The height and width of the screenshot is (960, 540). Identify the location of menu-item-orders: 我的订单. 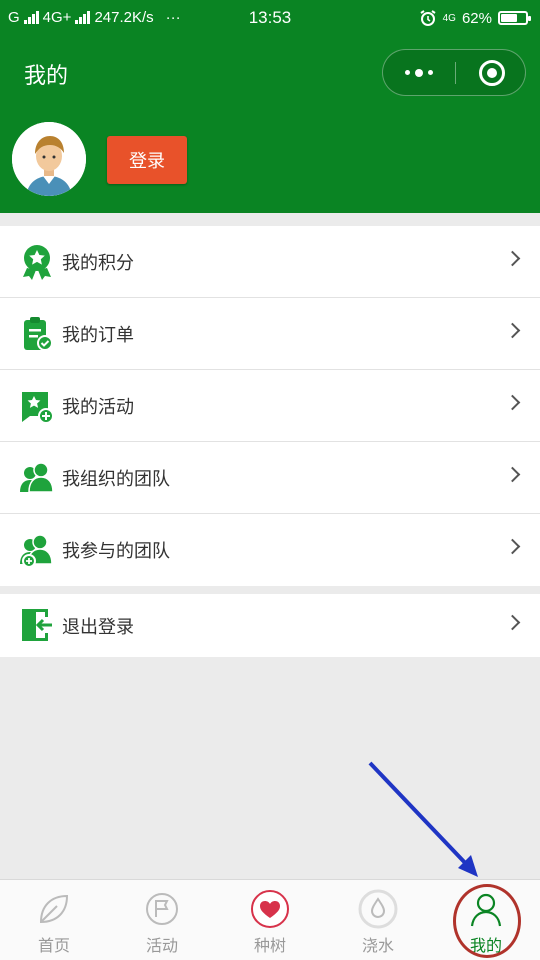
(270, 334).